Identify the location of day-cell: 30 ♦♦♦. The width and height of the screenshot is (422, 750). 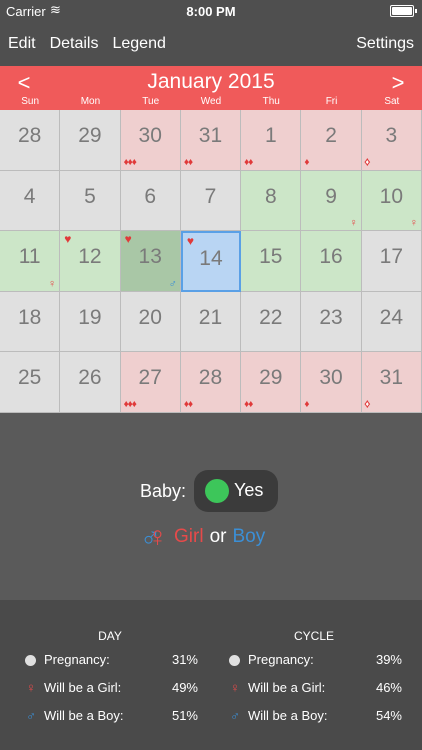
(150, 140).